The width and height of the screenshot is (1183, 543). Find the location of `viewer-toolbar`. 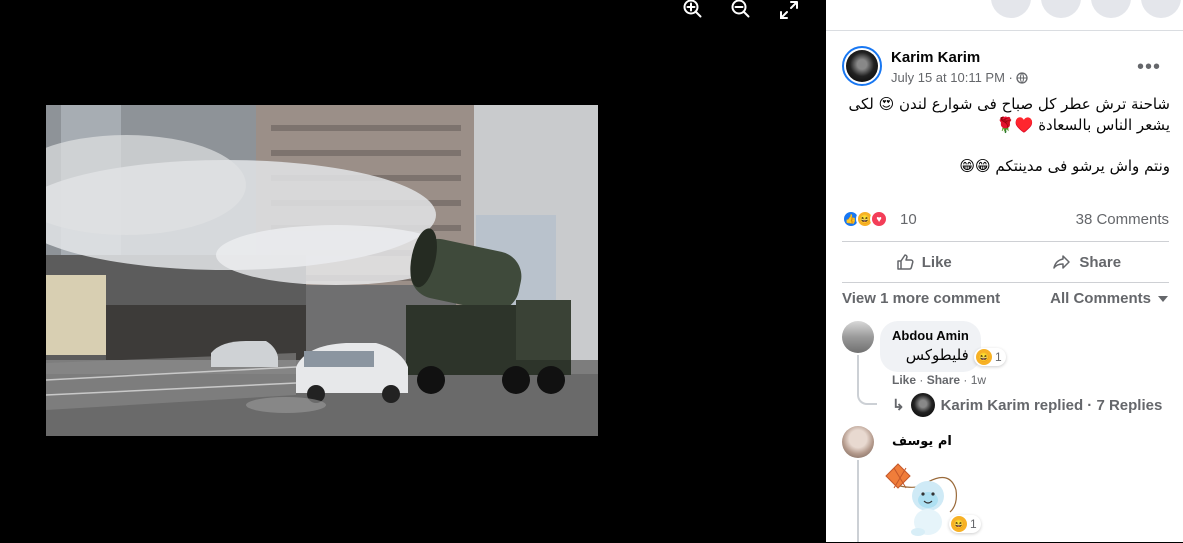

viewer-toolbar is located at coordinates (741, 10).